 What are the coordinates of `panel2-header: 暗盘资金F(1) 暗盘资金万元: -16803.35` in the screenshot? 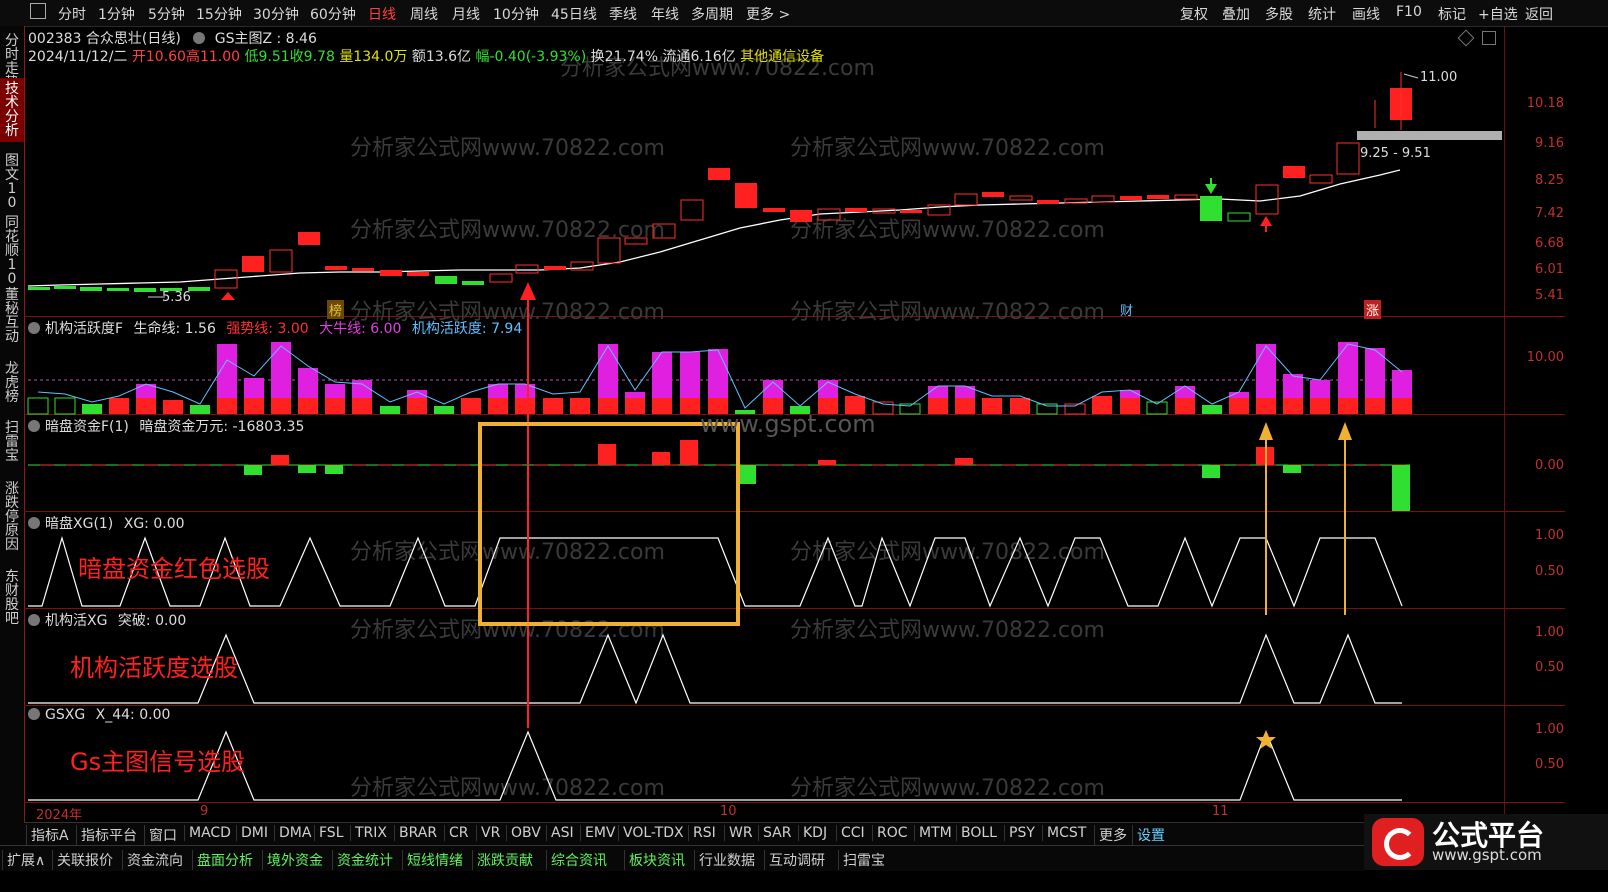 It's located at (166, 426).